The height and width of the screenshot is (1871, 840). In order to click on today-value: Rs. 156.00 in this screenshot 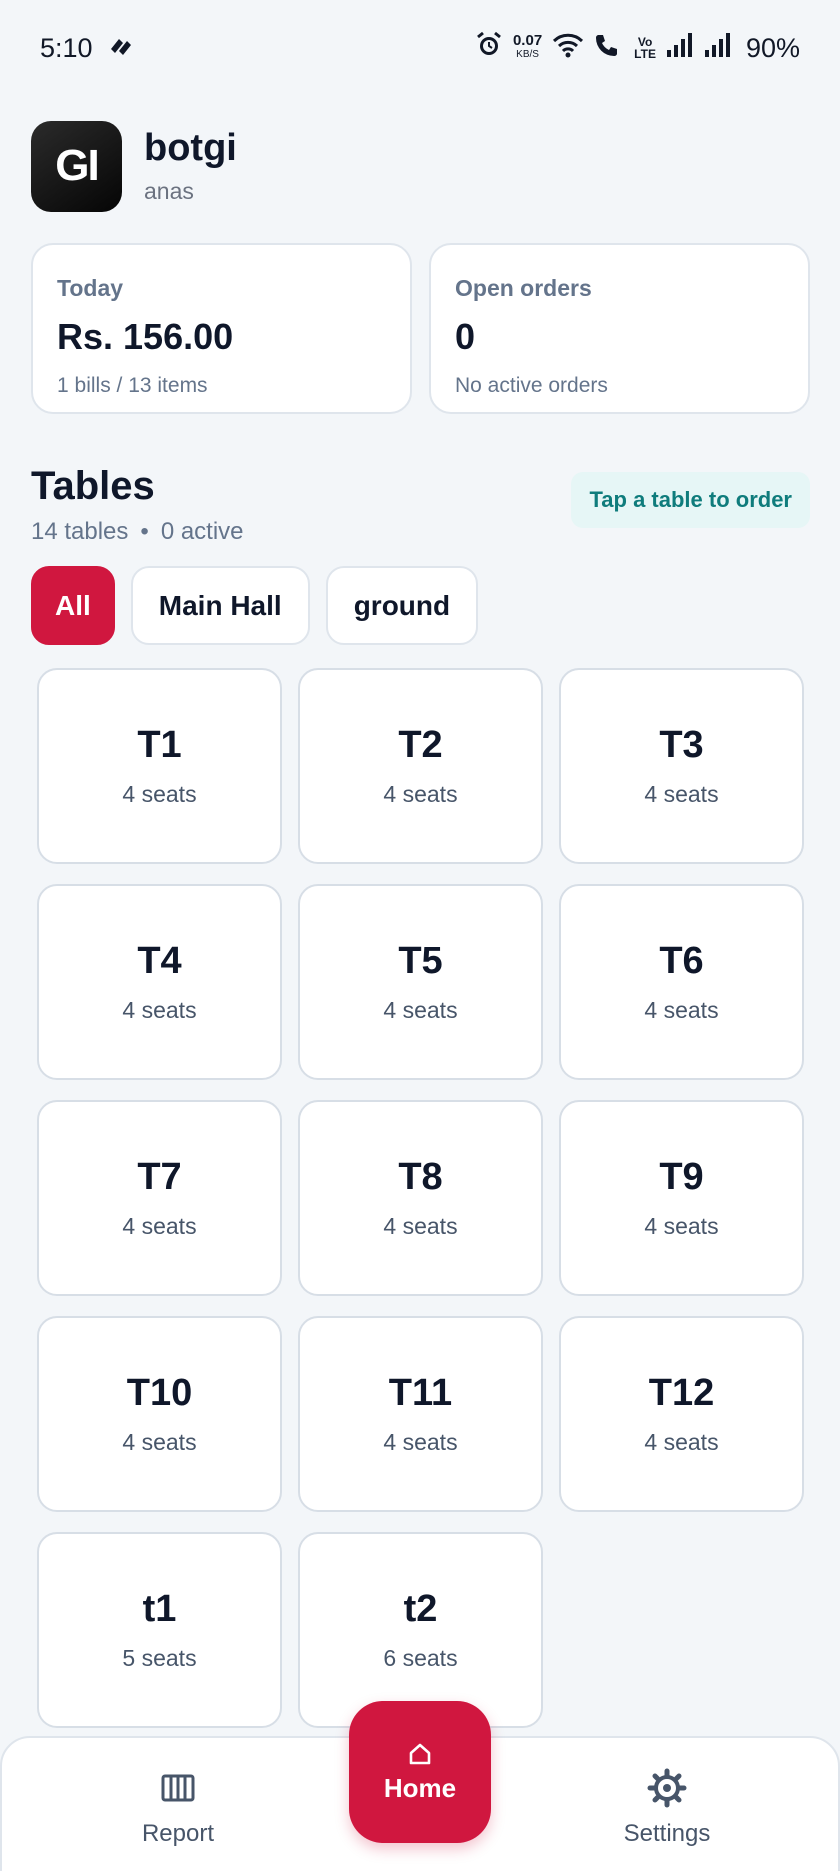, I will do `click(145, 336)`.